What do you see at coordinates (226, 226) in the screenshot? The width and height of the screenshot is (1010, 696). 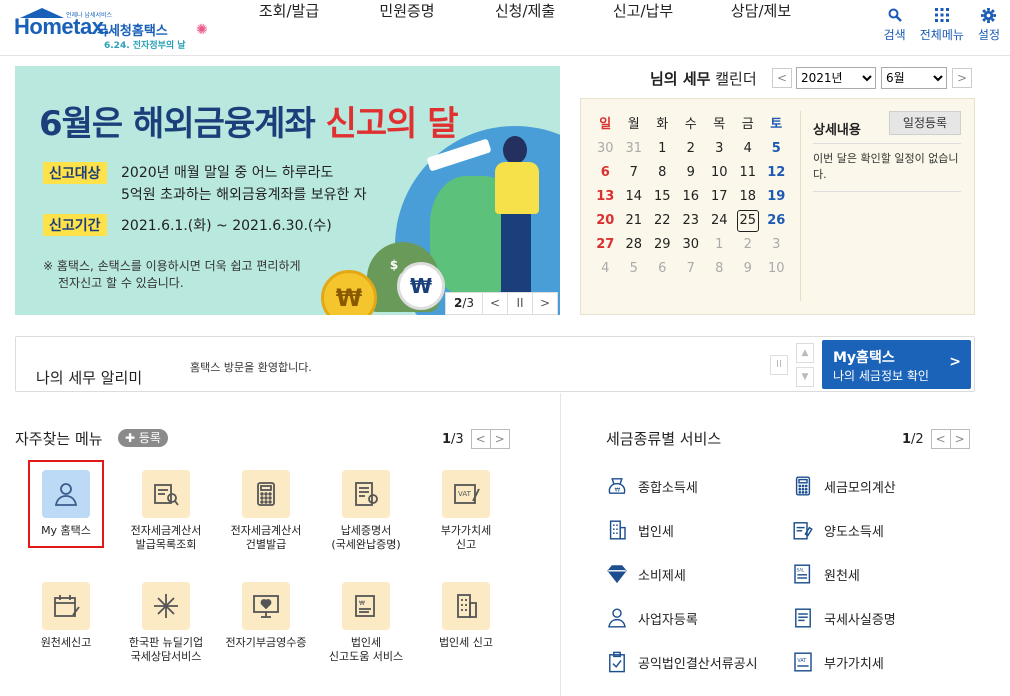 I see `banner-period-line: 2021.6.1.(화) ~ 2021.6.30.(수)` at bounding box center [226, 226].